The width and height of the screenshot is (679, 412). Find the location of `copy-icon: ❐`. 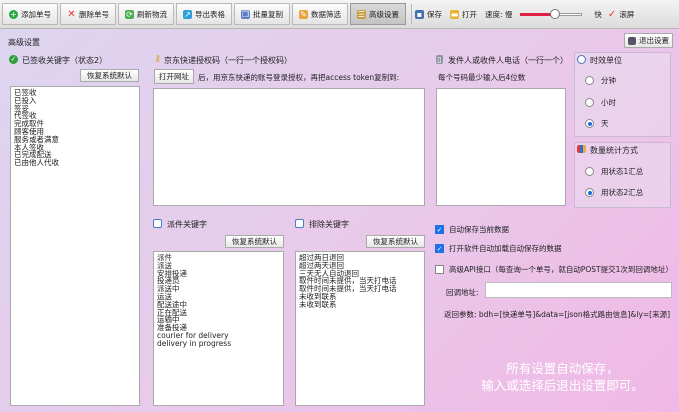

copy-icon: ❐ is located at coordinates (245, 14).